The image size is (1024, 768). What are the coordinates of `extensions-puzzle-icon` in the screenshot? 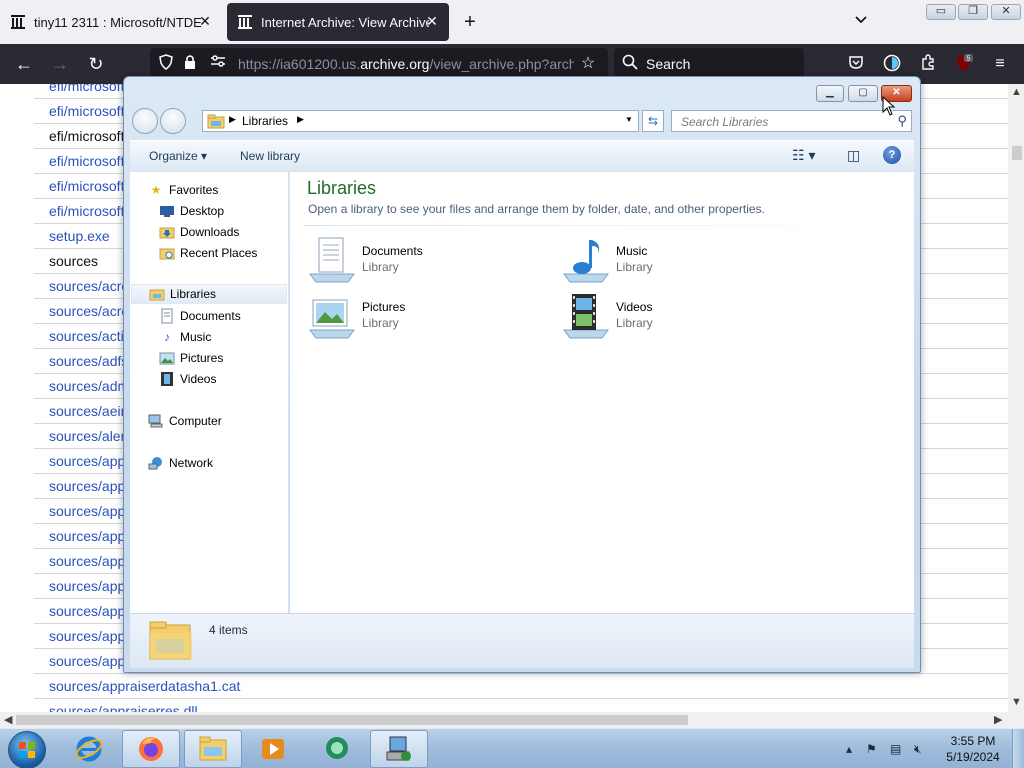 It's located at (928, 64).